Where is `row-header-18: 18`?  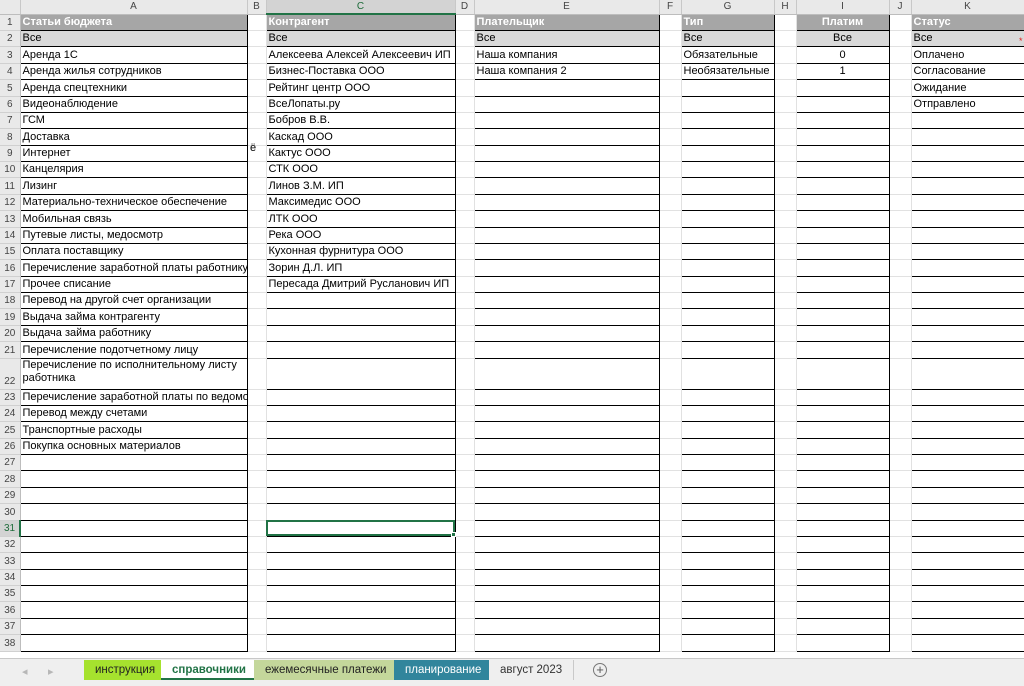 row-header-18: 18 is located at coordinates (10, 301).